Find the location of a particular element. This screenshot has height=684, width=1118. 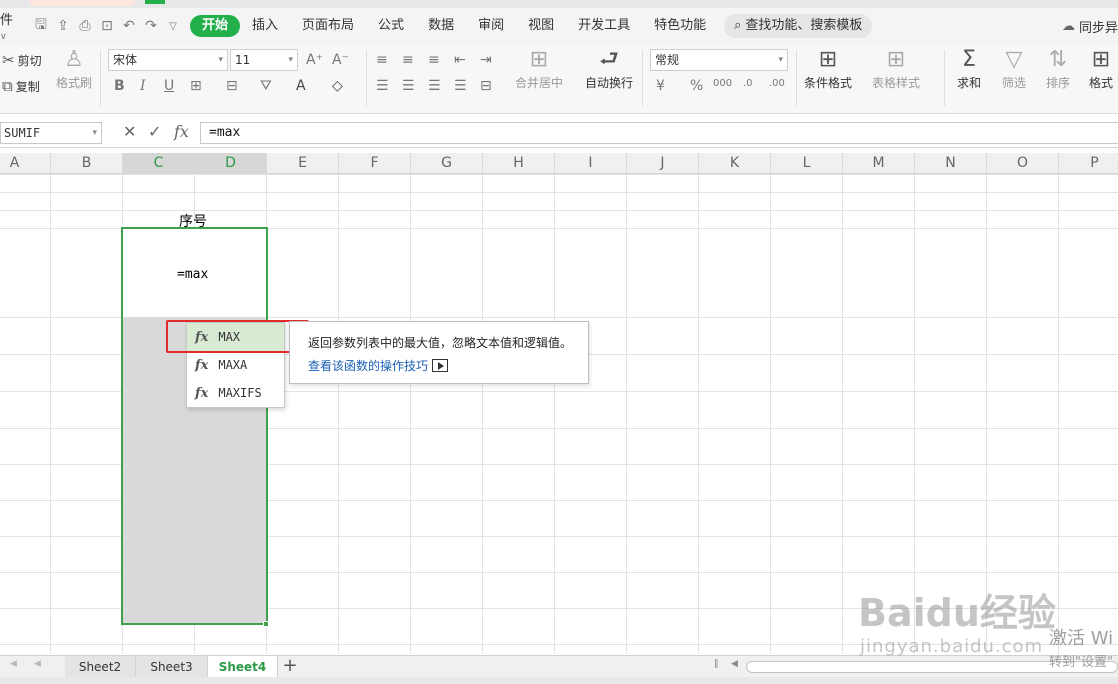

column-header-g: G is located at coordinates (447, 163).